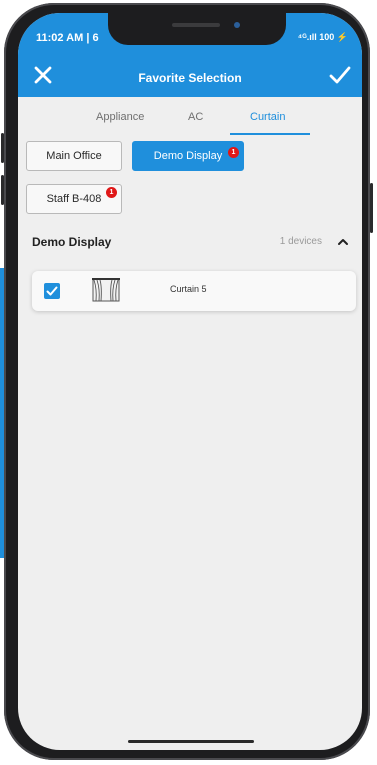 The width and height of the screenshot is (377, 765). I want to click on room-chip-main-office: Main Office, so click(74, 156).